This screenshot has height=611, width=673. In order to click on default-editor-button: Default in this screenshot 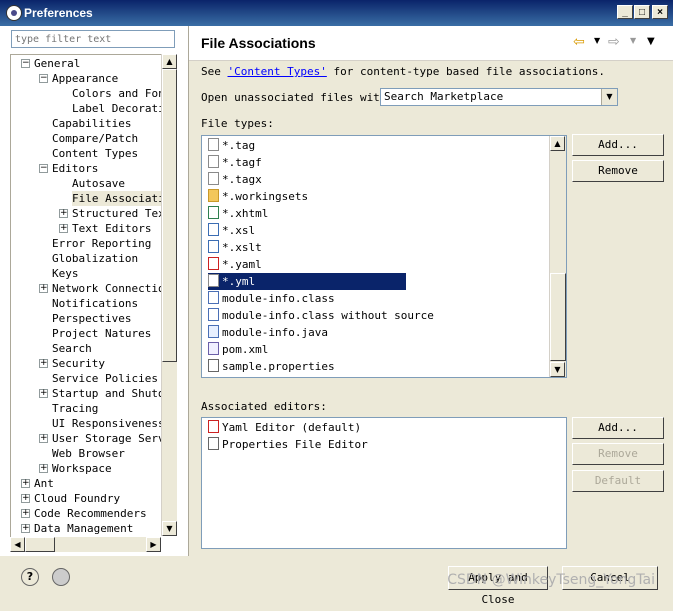, I will do `click(618, 481)`.